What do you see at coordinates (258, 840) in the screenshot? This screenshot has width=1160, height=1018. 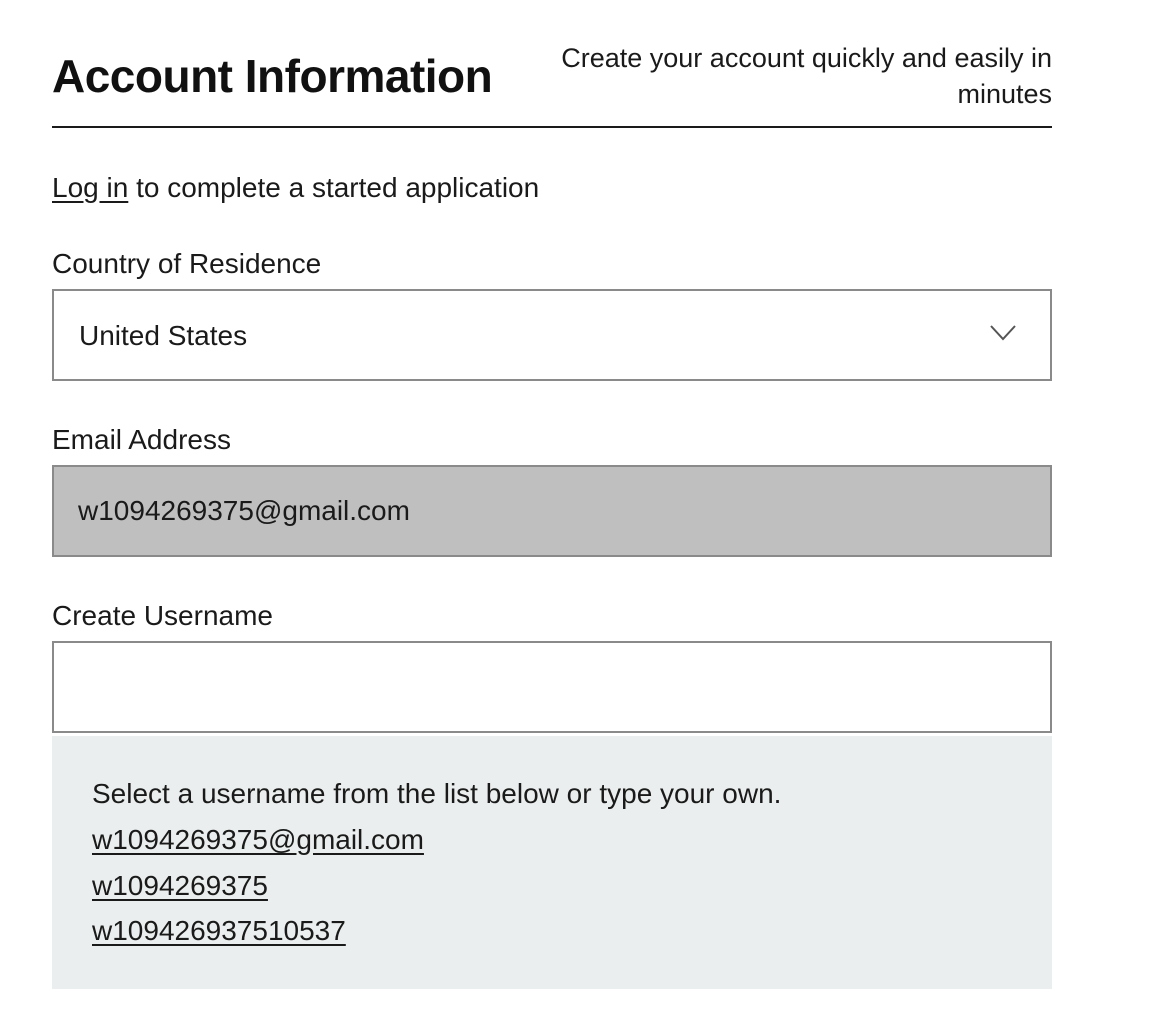 I see `username-suggestion-link: w1094269375@gmail.com` at bounding box center [258, 840].